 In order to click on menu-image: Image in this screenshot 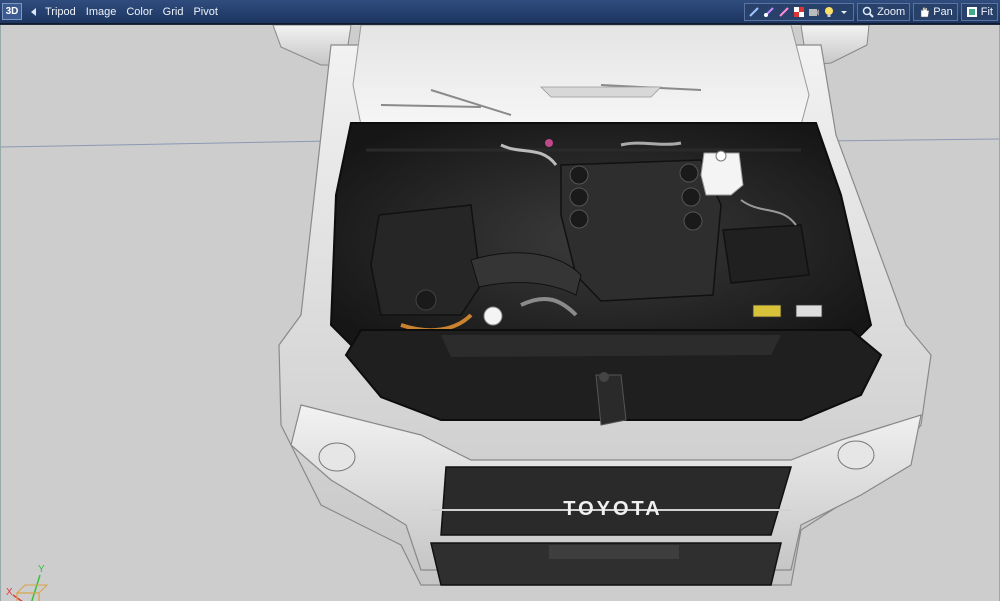, I will do `click(101, 12)`.